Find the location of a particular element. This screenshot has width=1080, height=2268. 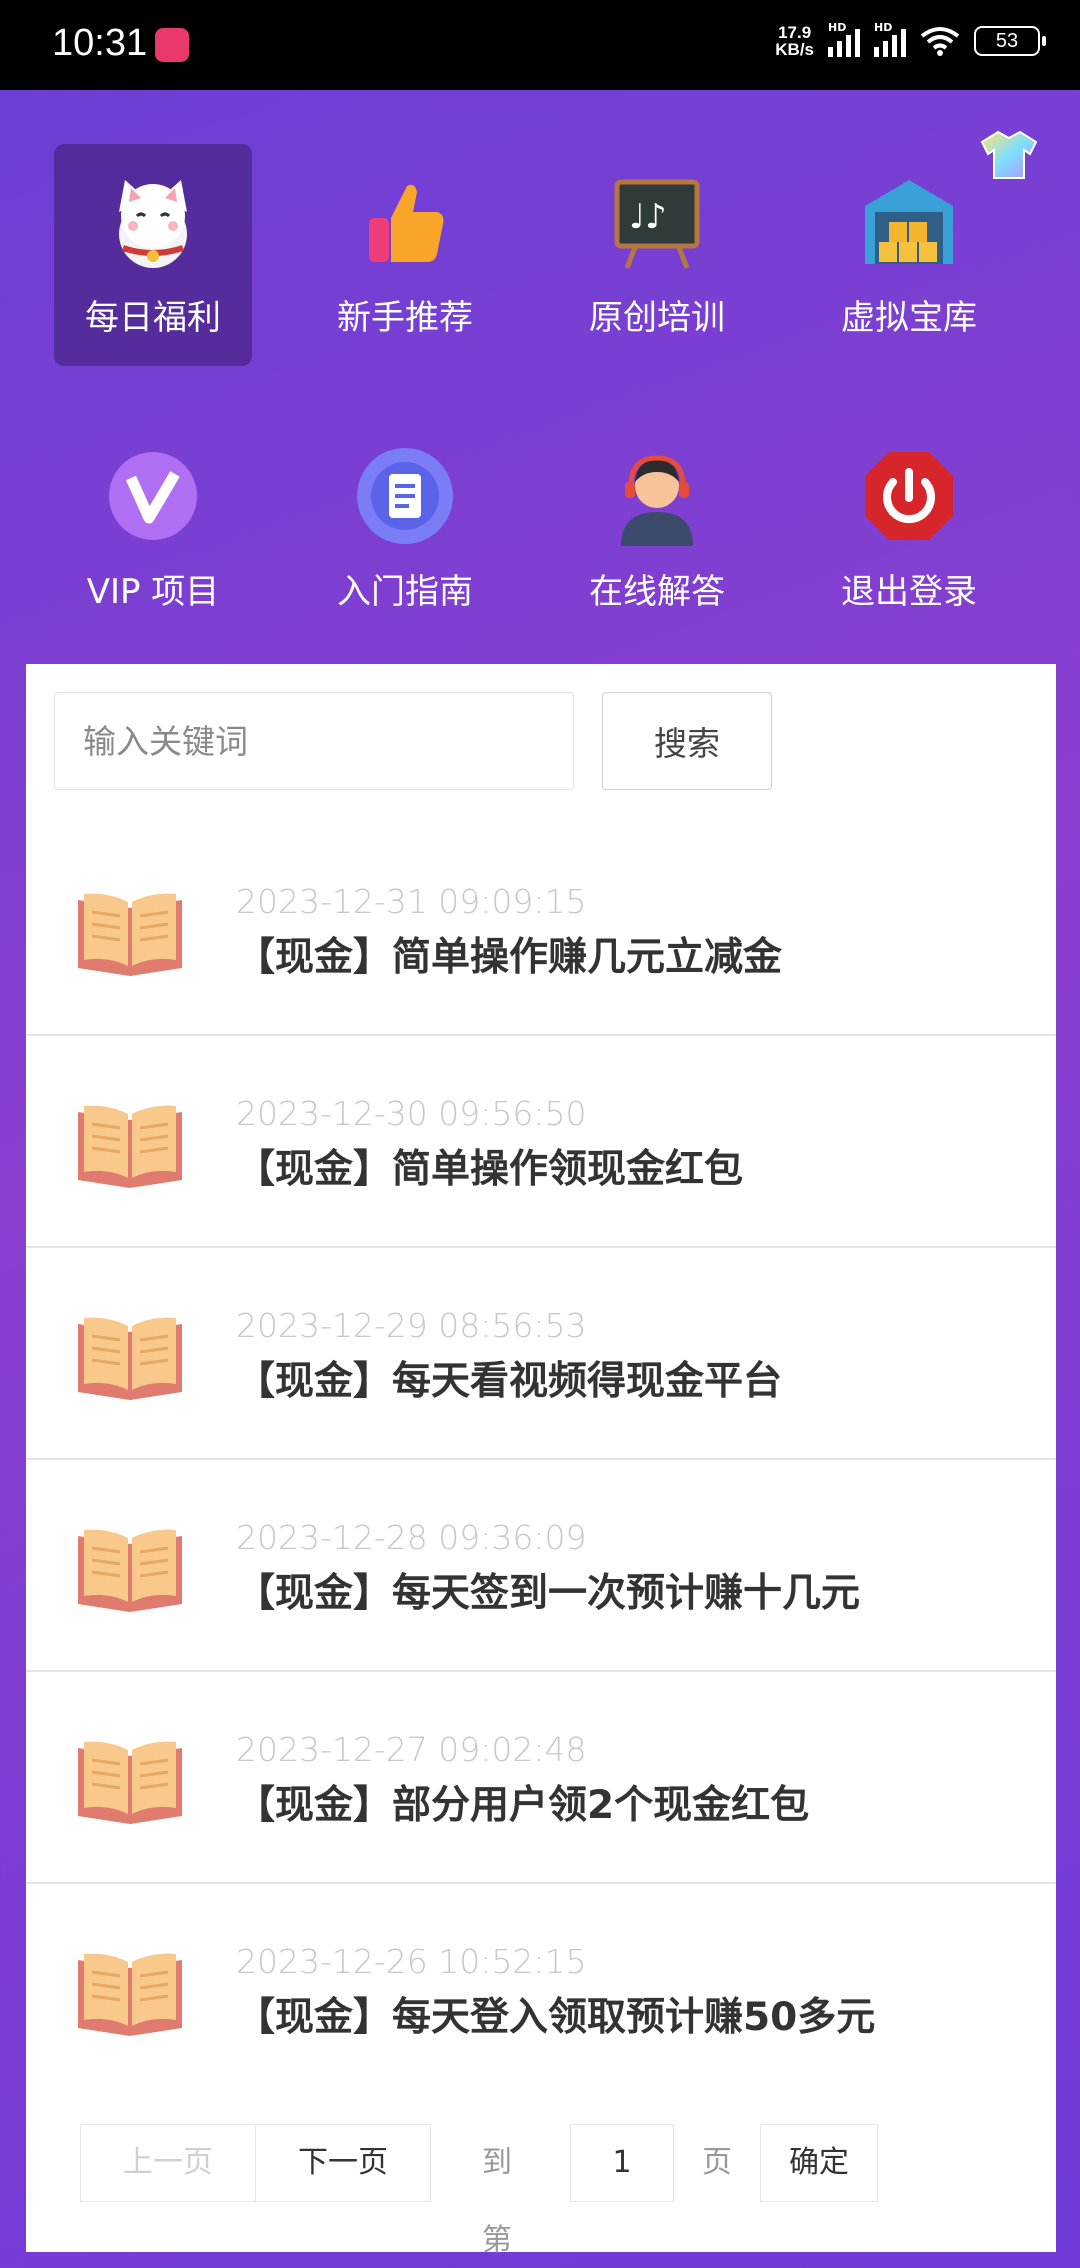

article-date: 2023-12-28 09:36:09 is located at coordinates (411, 1537).